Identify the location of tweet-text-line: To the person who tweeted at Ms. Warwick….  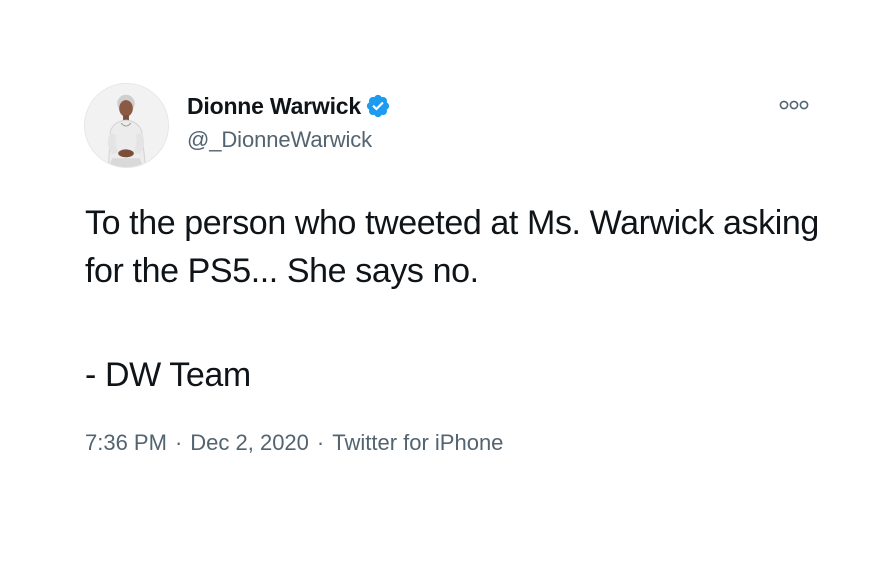
(452, 247).